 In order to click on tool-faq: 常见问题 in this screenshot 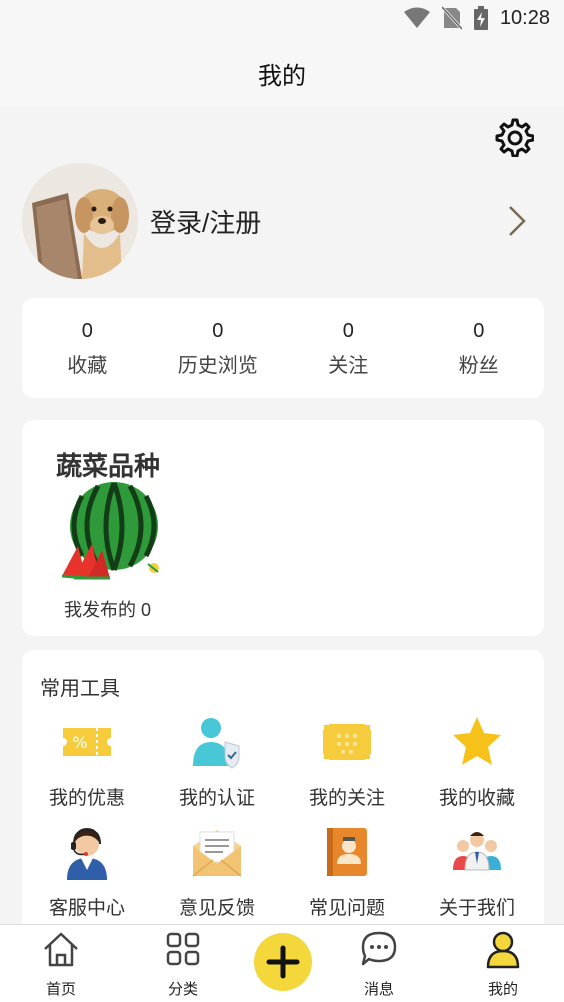, I will do `click(347, 872)`.